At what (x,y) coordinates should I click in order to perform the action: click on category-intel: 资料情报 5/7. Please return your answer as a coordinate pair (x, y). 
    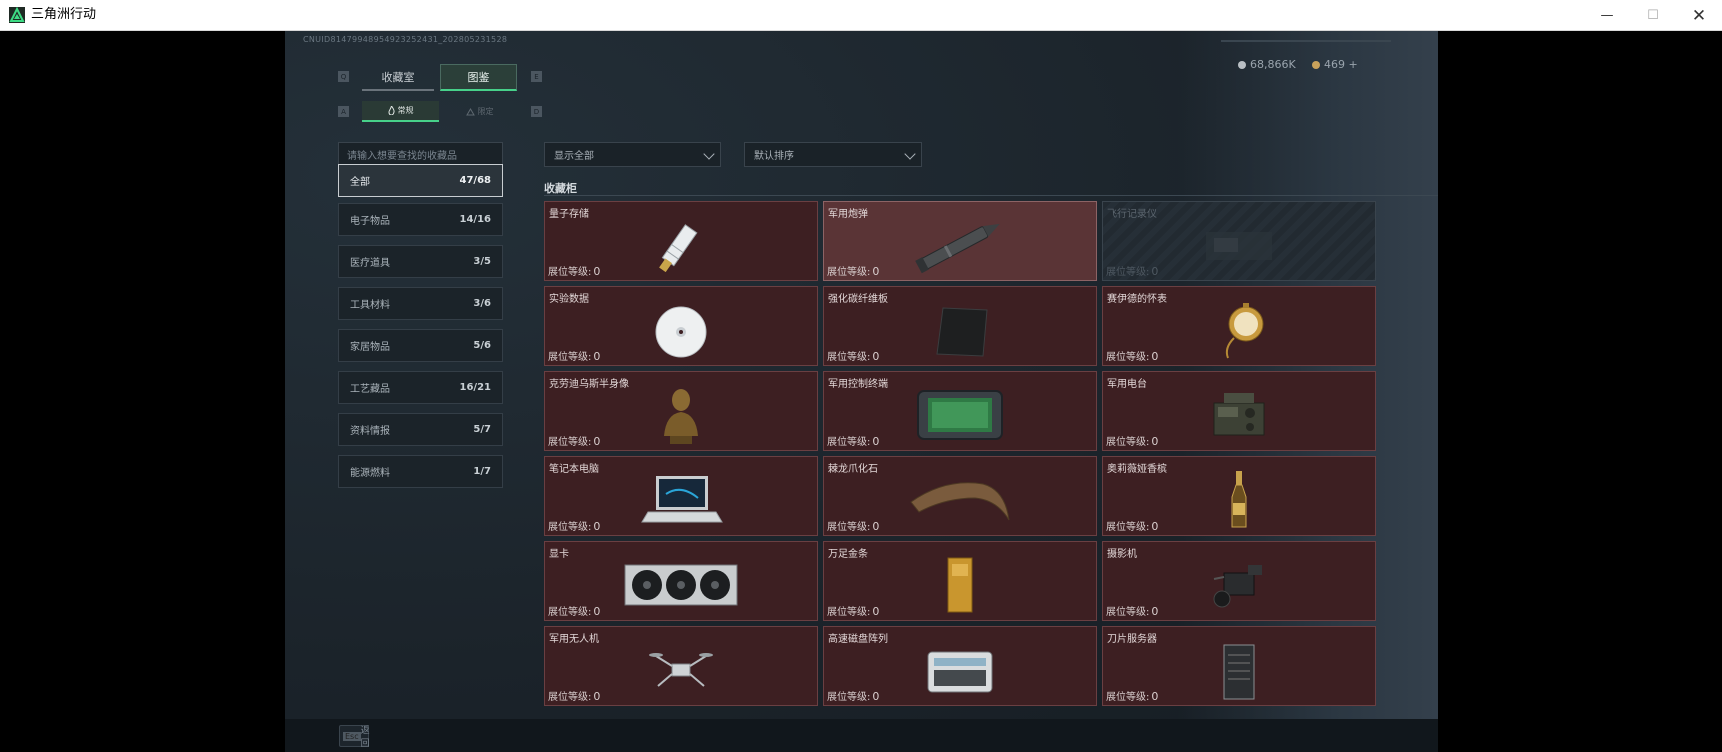
    Looking at the image, I should click on (420, 429).